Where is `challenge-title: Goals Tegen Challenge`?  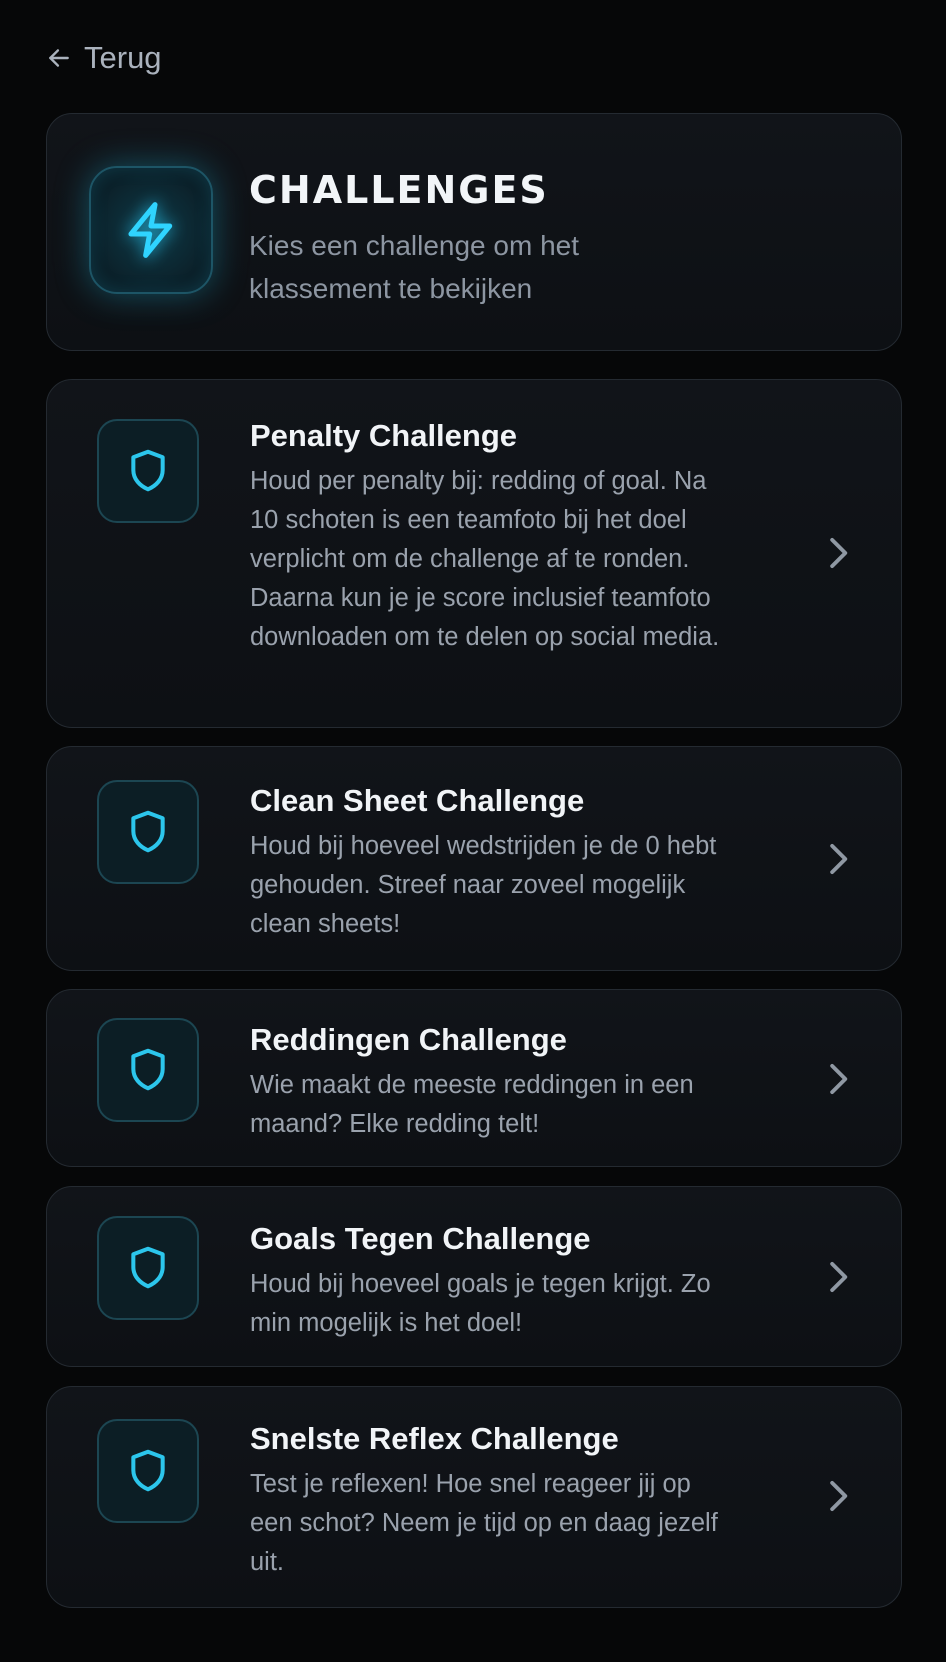
challenge-title: Goals Tegen Challenge is located at coordinates (420, 1238).